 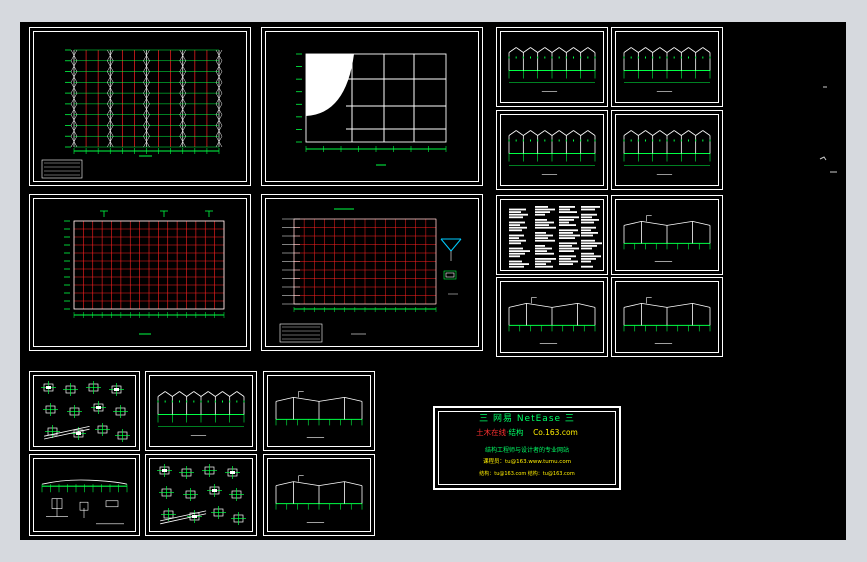 What do you see at coordinates (516, 432) in the screenshot?
I see `stamp-green-text: 结构` at bounding box center [516, 432].